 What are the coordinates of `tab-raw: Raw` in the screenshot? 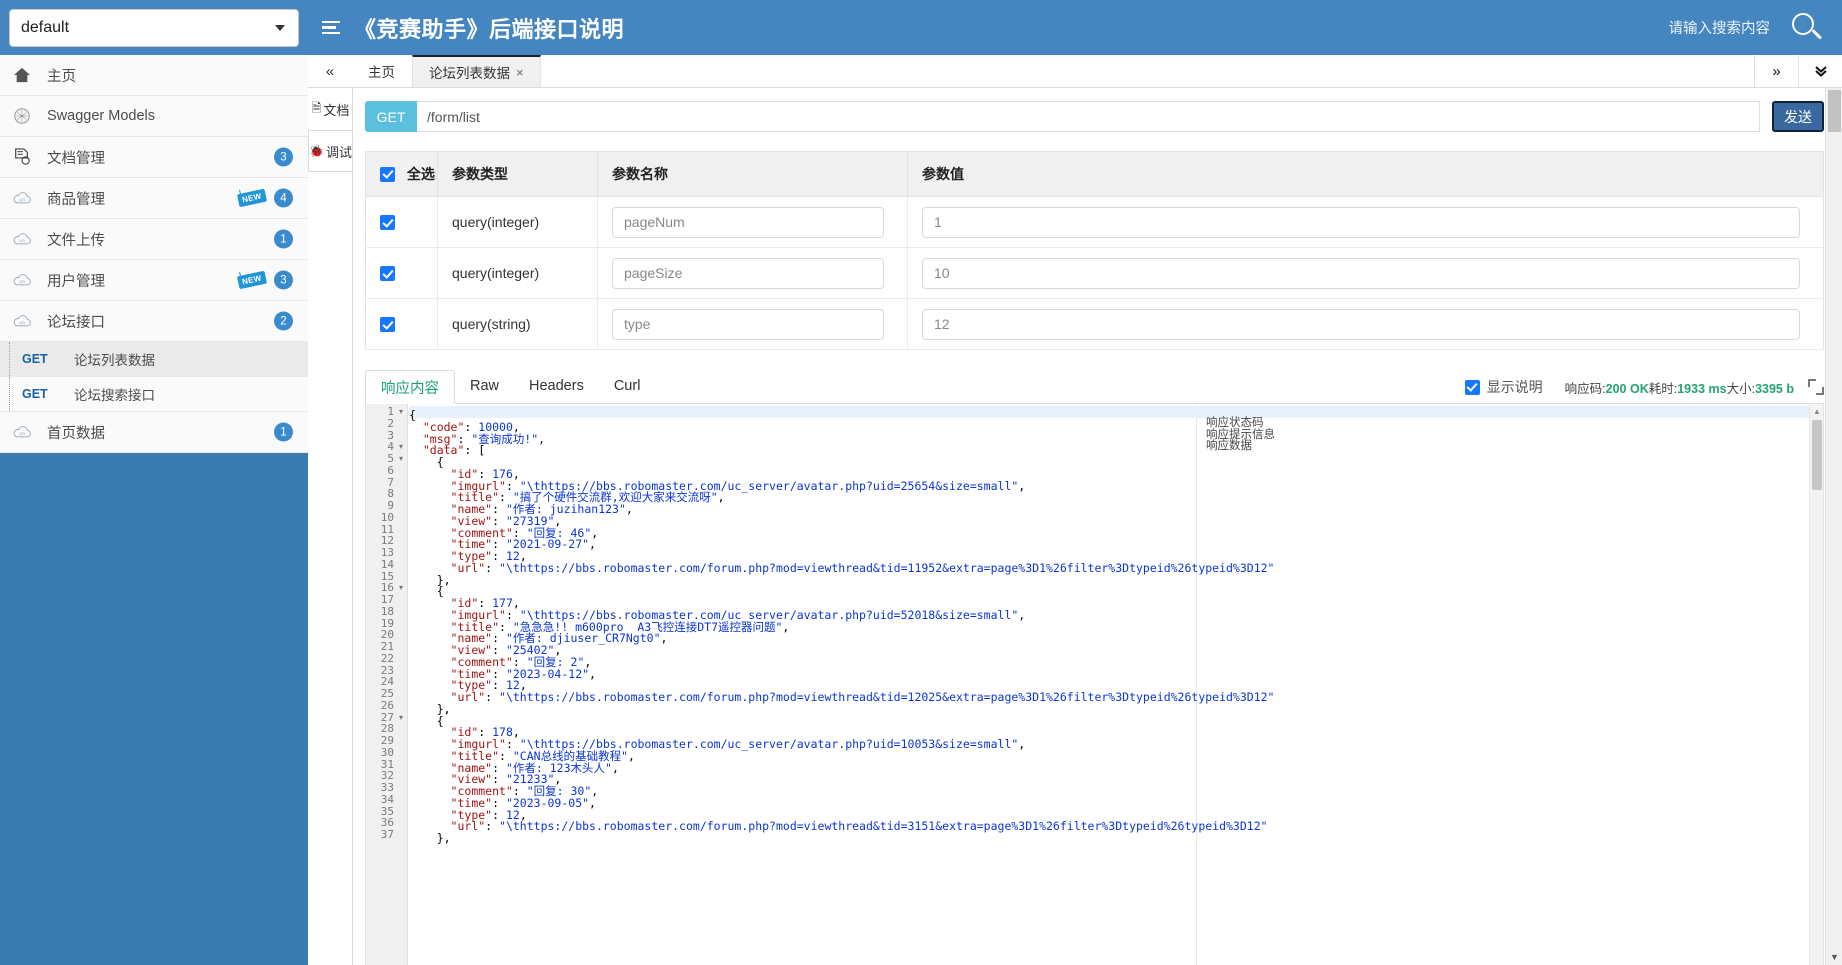 It's located at (484, 386).